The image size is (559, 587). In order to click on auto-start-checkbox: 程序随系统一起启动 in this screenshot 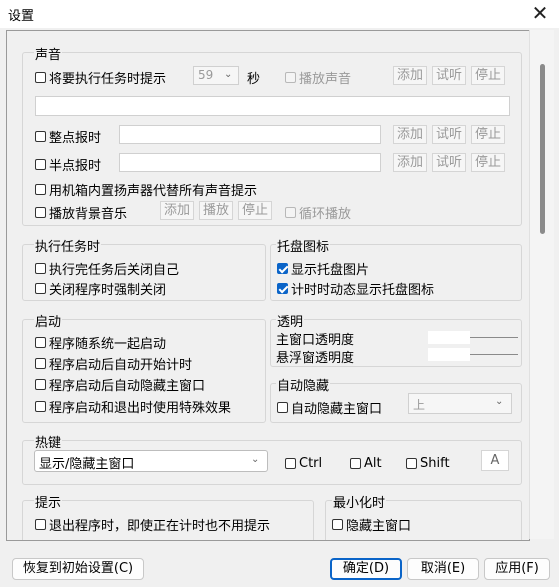, I will do `click(100, 342)`.